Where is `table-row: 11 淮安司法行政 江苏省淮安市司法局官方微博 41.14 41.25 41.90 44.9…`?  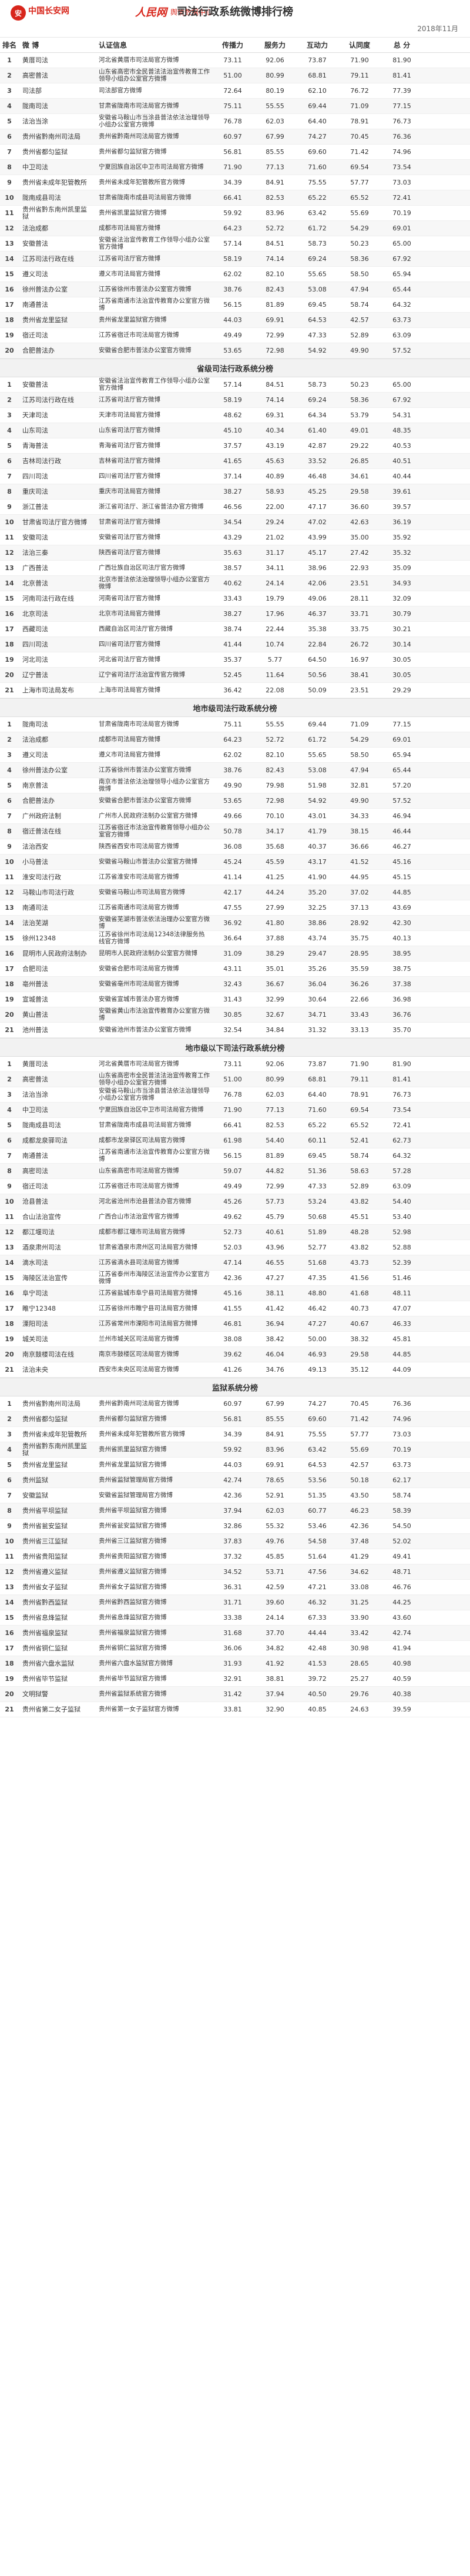 table-row: 11 淮安司法行政 江苏省淮安市司法局官方微博 41.14 41.25 41.90 44.9… is located at coordinates (235, 877).